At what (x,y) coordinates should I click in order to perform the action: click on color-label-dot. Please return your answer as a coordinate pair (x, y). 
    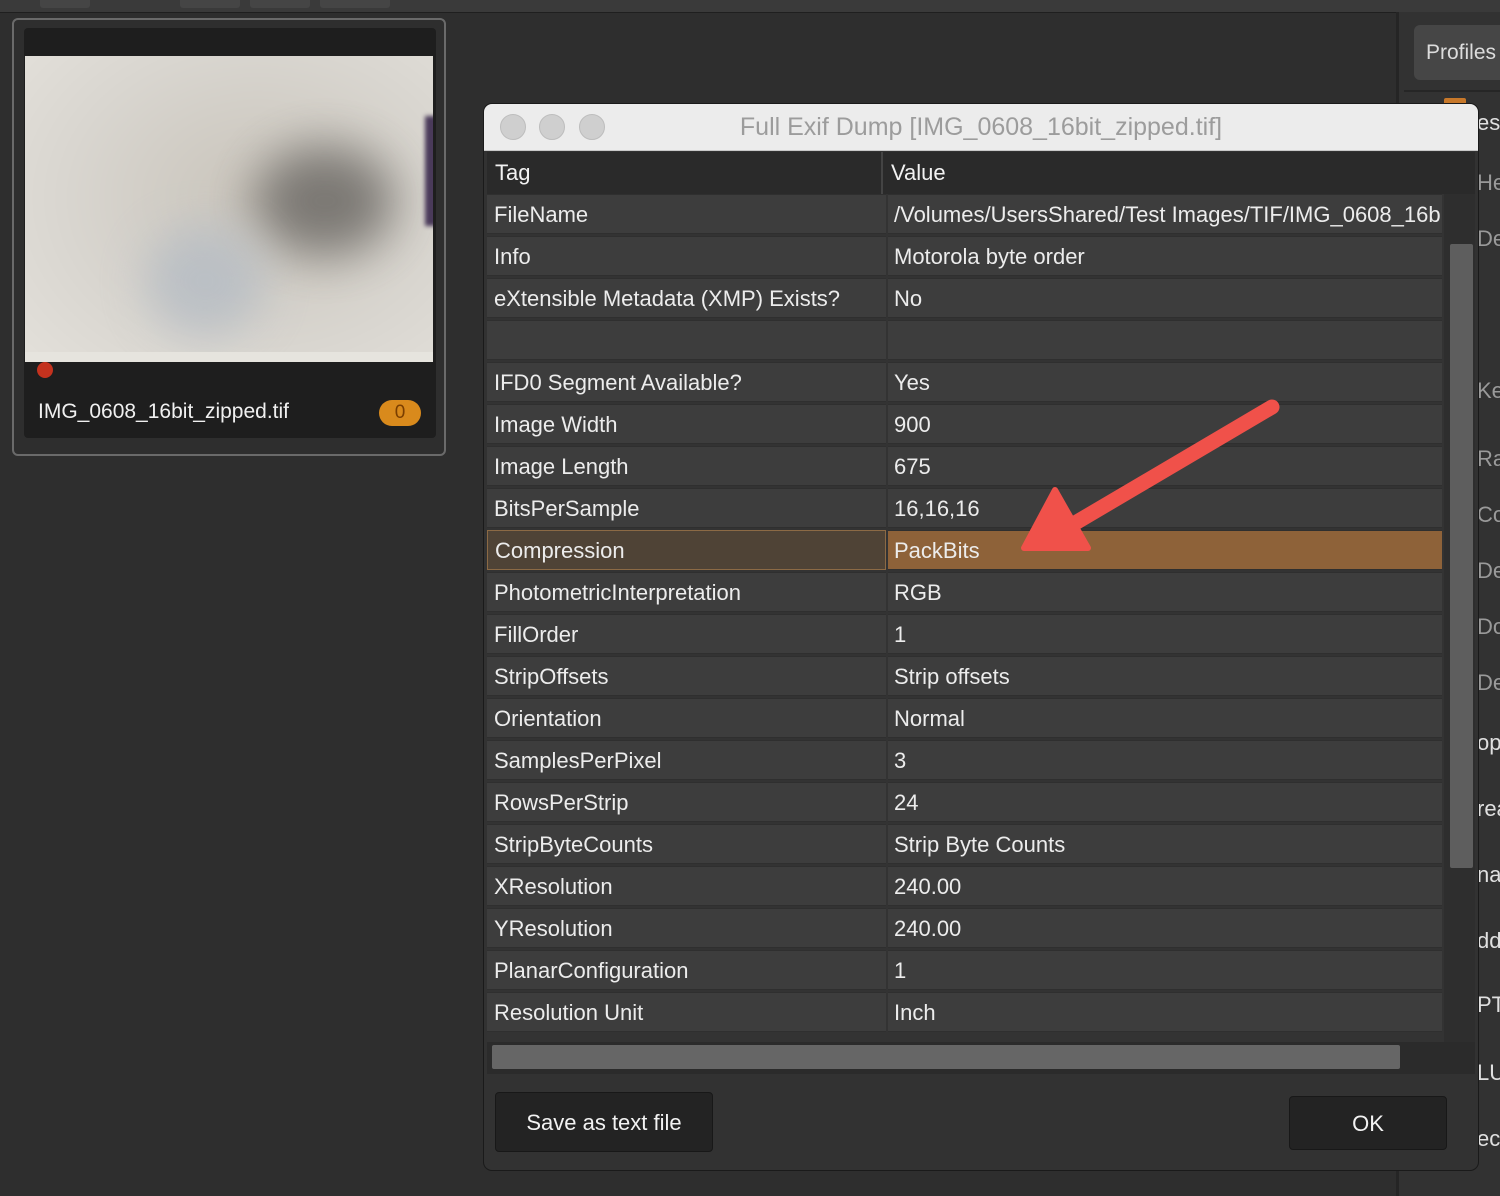
    Looking at the image, I should click on (45, 370).